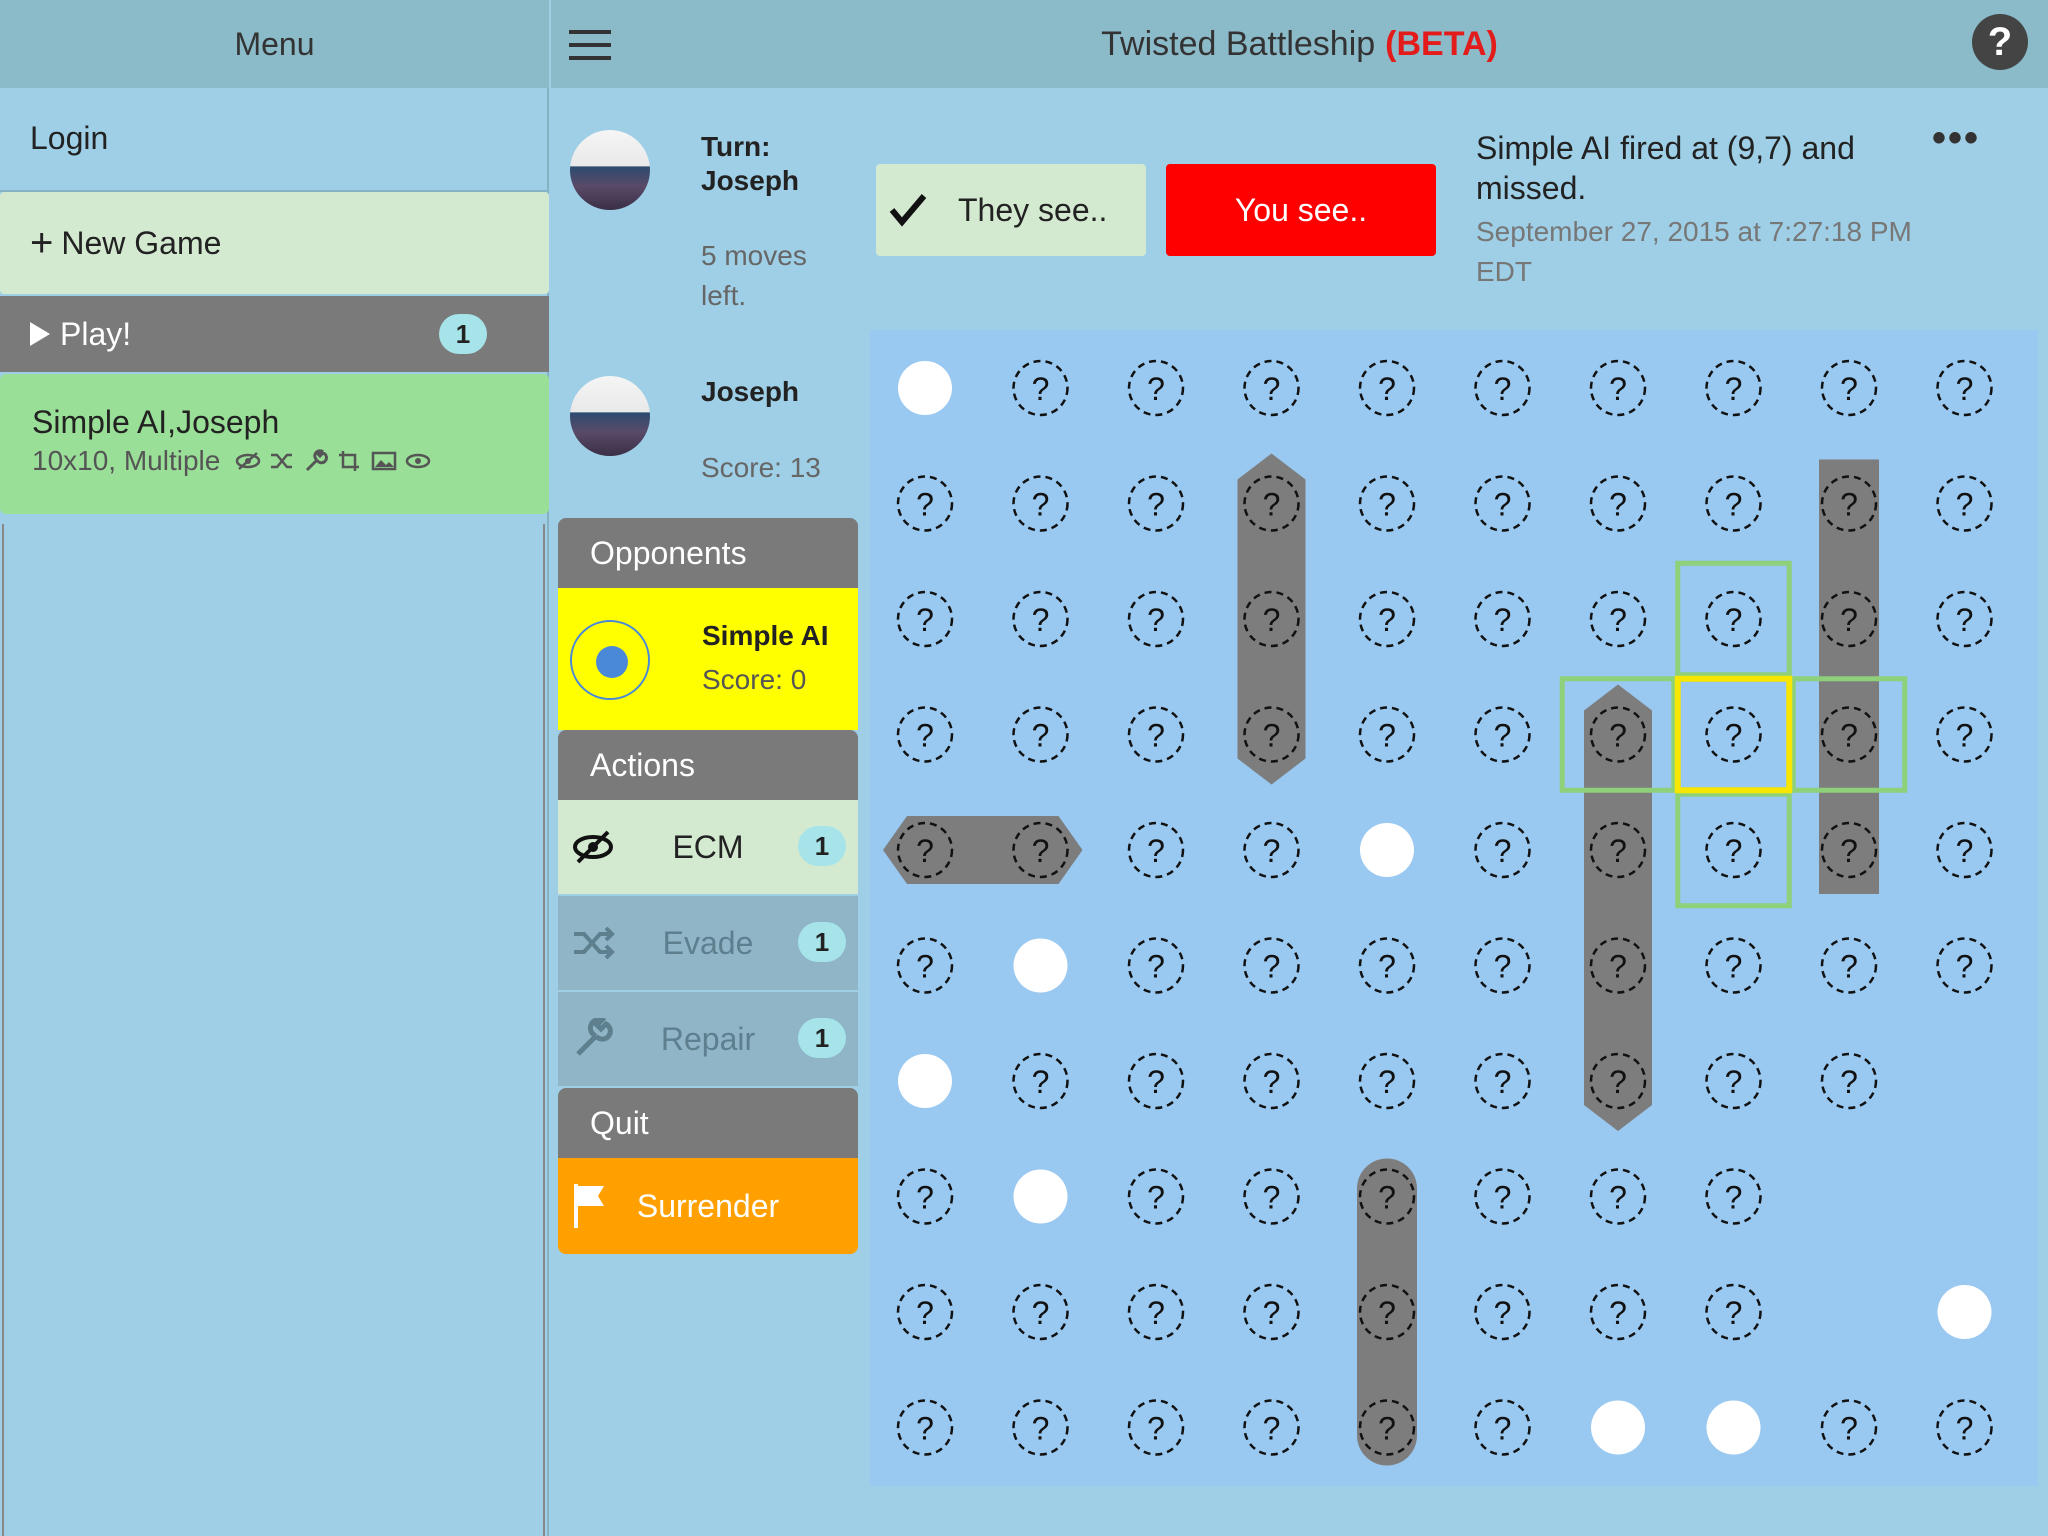 This screenshot has width=2048, height=1536. What do you see at coordinates (1956, 138) in the screenshot?
I see `more-options-button: •••` at bounding box center [1956, 138].